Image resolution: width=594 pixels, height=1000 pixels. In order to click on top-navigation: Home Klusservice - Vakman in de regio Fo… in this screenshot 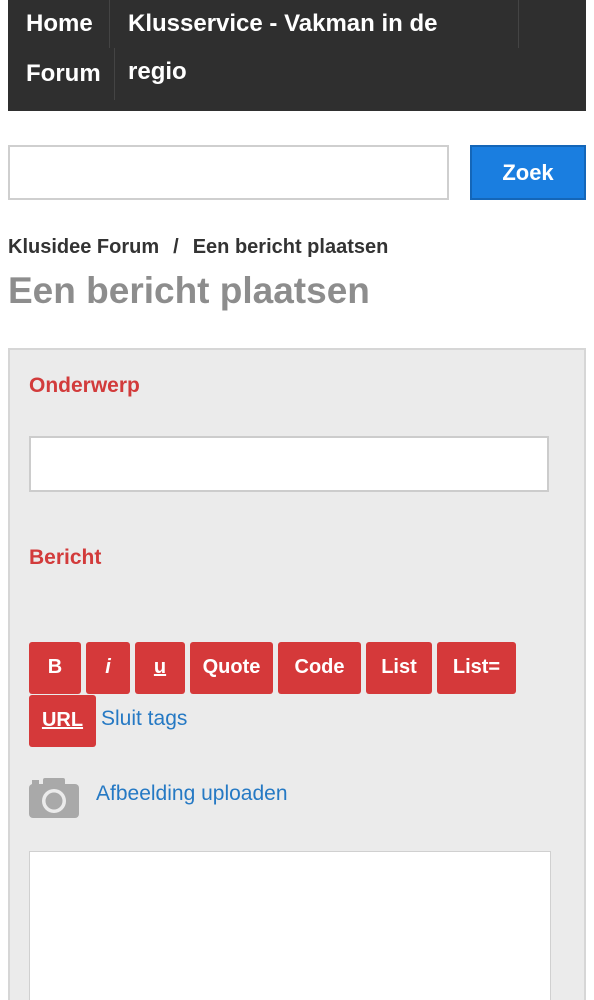, I will do `click(297, 55)`.